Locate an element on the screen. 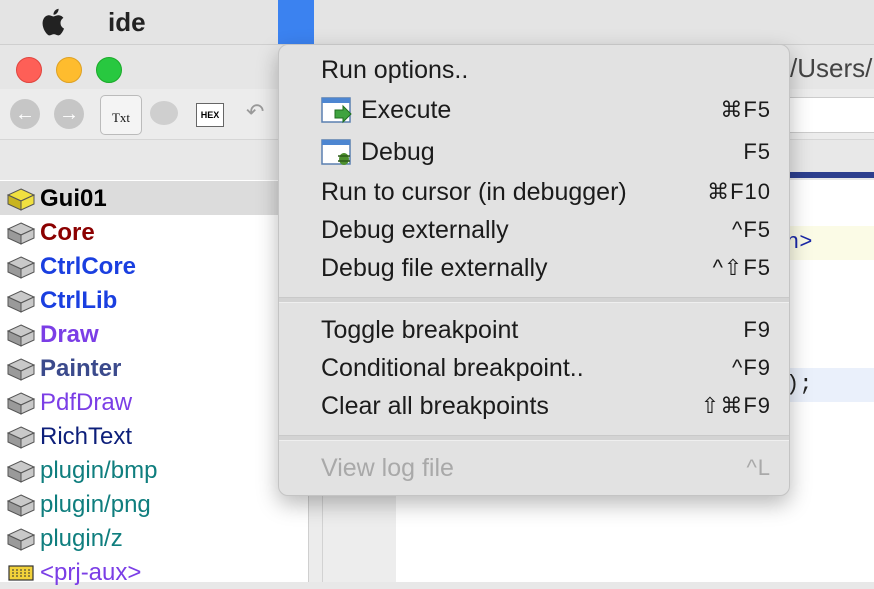  undo-icon: ↶ is located at coordinates (255, 112).